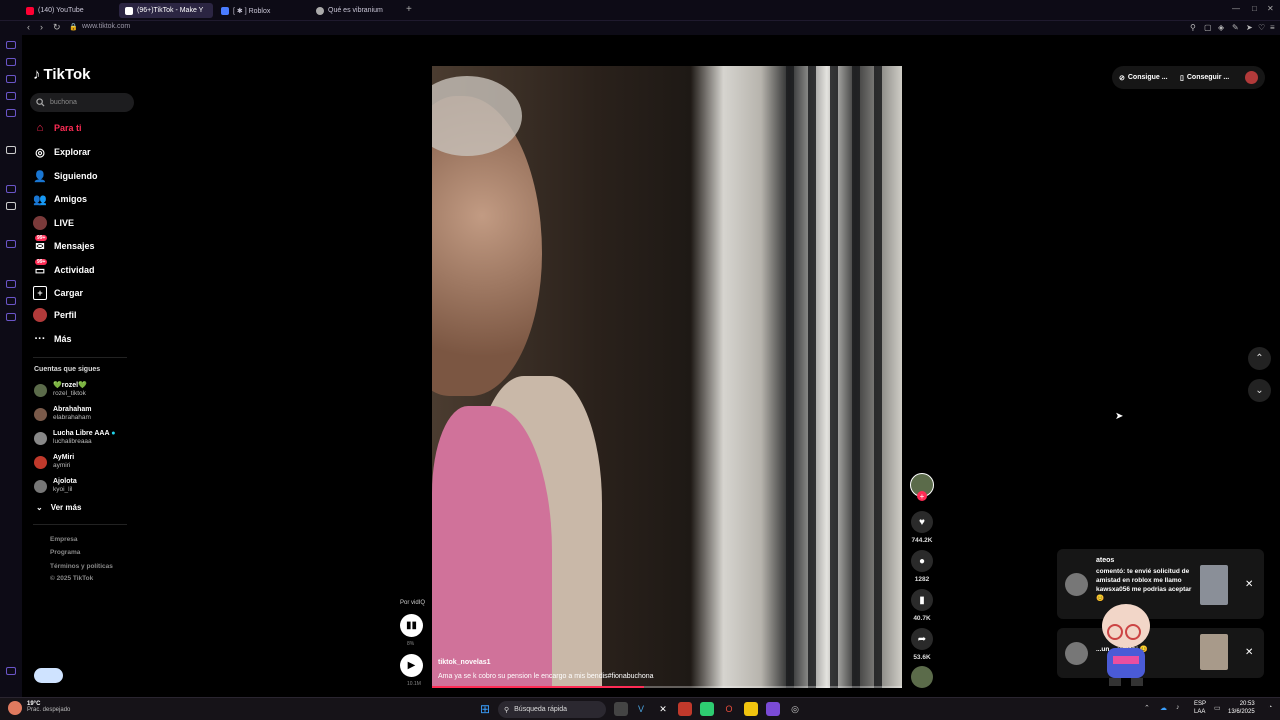 The image size is (1280, 720). Describe the element at coordinates (80, 357) in the screenshot. I see `divider` at that location.